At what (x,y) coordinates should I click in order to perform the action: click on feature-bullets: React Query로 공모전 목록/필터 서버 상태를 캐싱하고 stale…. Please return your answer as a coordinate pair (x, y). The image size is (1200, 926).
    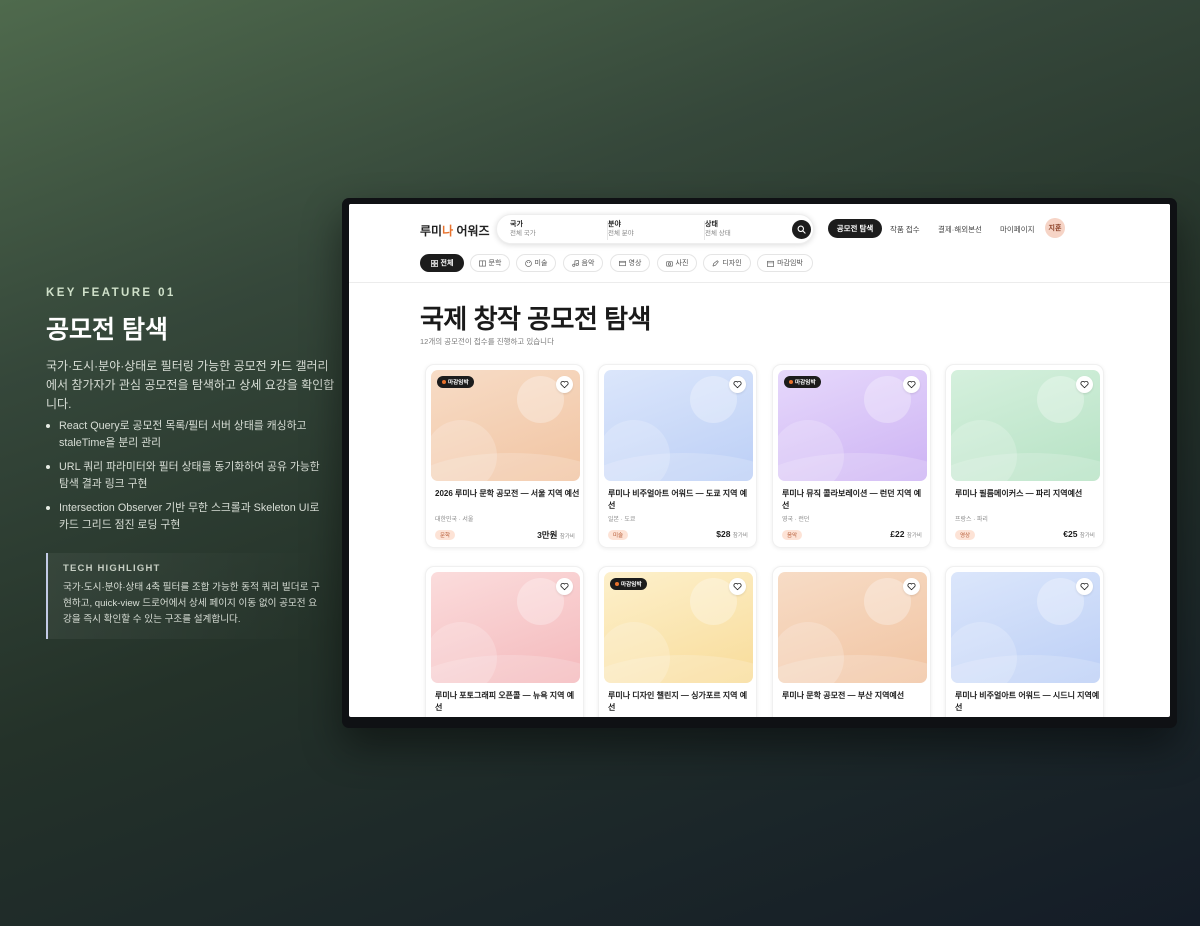
    Looking at the image, I should click on (188, 479).